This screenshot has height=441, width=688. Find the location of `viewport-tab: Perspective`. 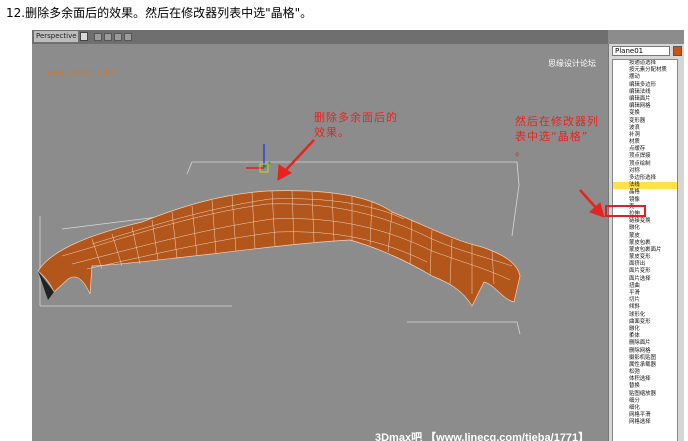

viewport-tab: Perspective is located at coordinates (56, 36).